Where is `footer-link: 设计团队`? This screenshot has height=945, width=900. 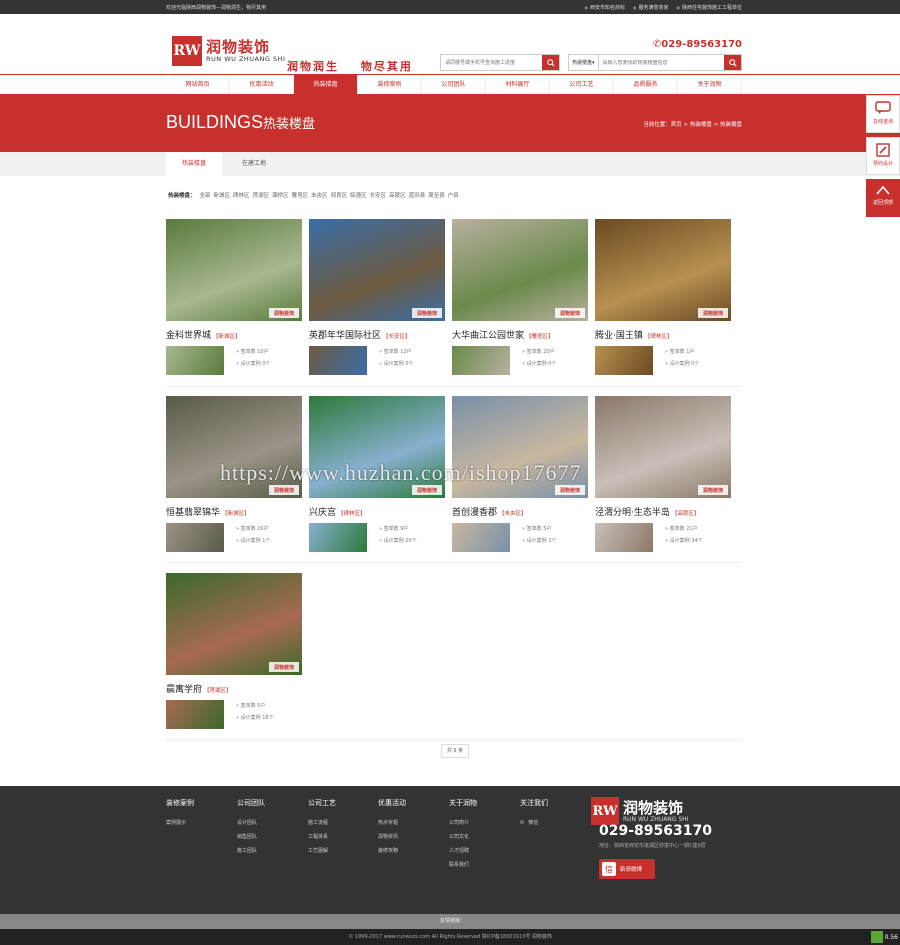 footer-link: 设计团队 is located at coordinates (251, 823).